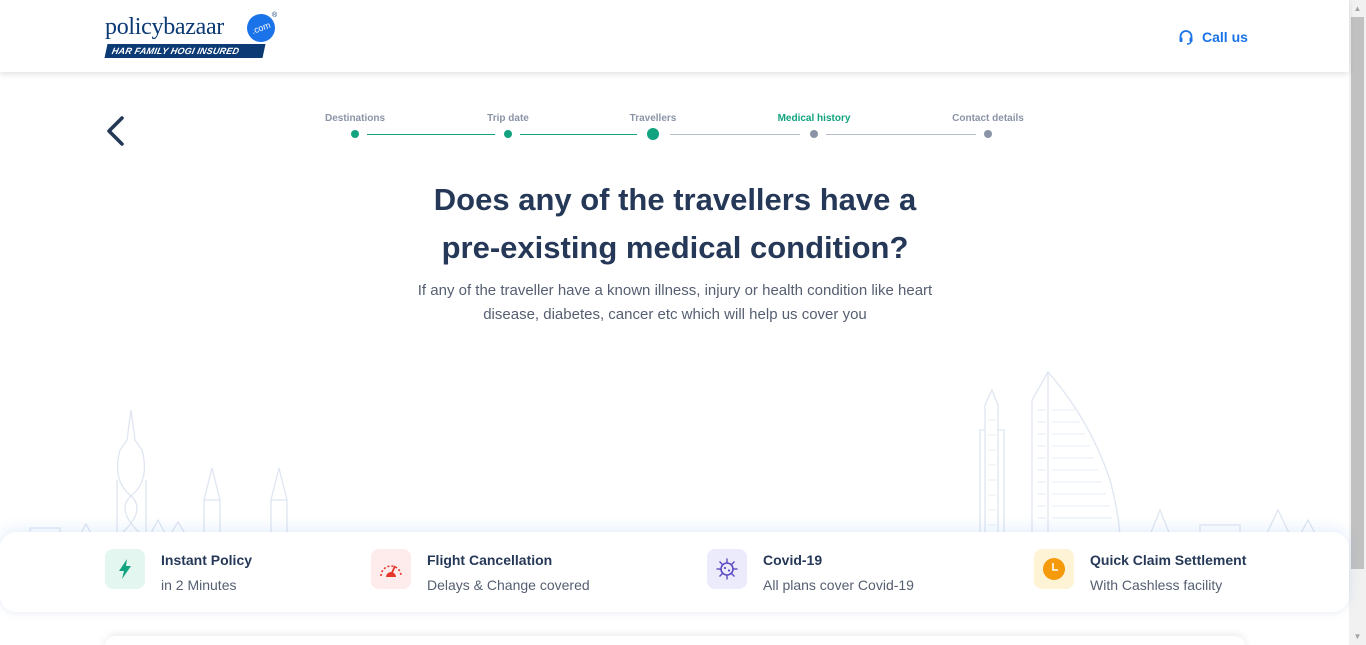 The image size is (1366, 645). Describe the element at coordinates (1168, 560) in the screenshot. I see `feature-title: Quick Claim Settlement` at that location.